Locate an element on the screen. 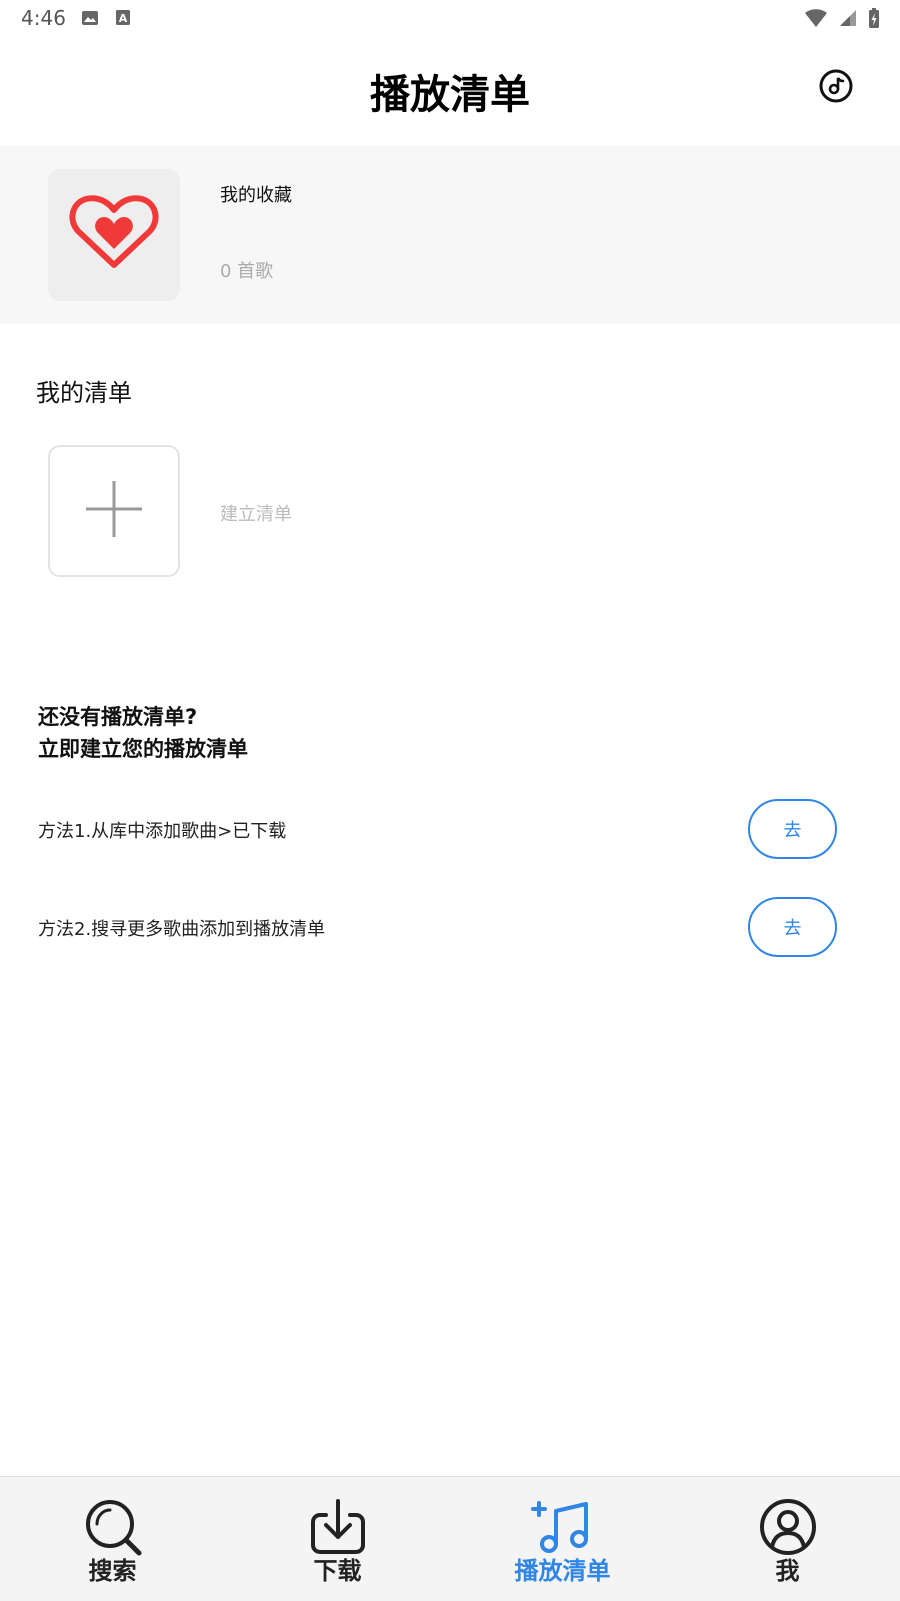 The width and height of the screenshot is (900, 1601). create-playlist-label: 建立清单 is located at coordinates (256, 513).